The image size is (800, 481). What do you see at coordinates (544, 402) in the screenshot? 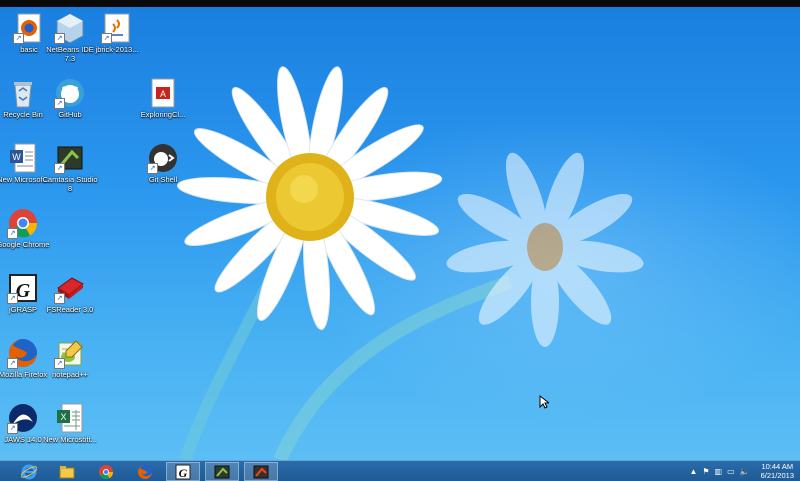
I see `mouse-pointer-icon` at bounding box center [544, 402].